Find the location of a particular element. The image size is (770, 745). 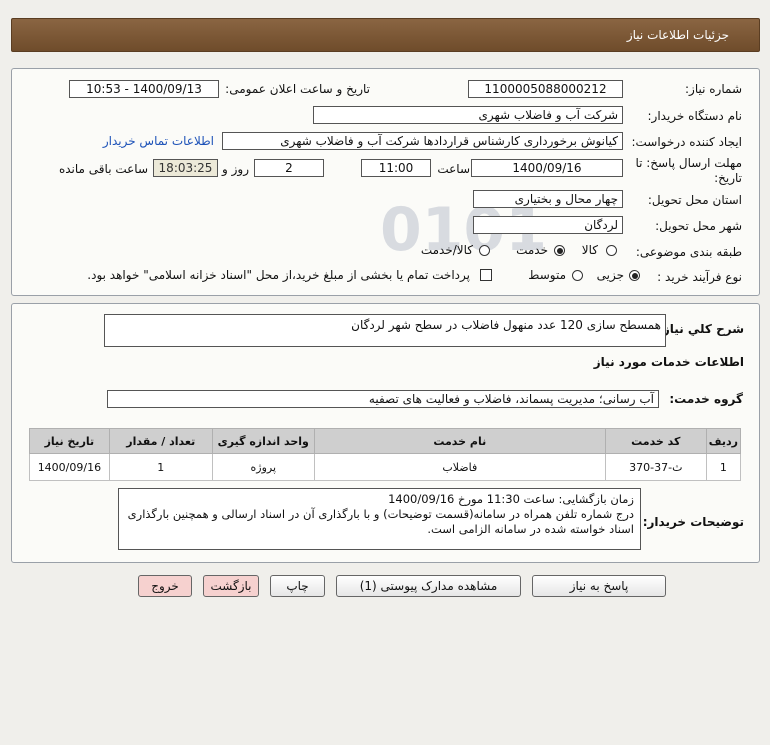

city-field: لردگان is located at coordinates (548, 225).